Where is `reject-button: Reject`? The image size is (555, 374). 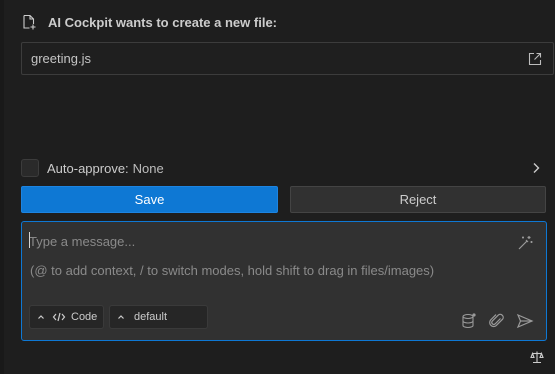 reject-button: Reject is located at coordinates (418, 199).